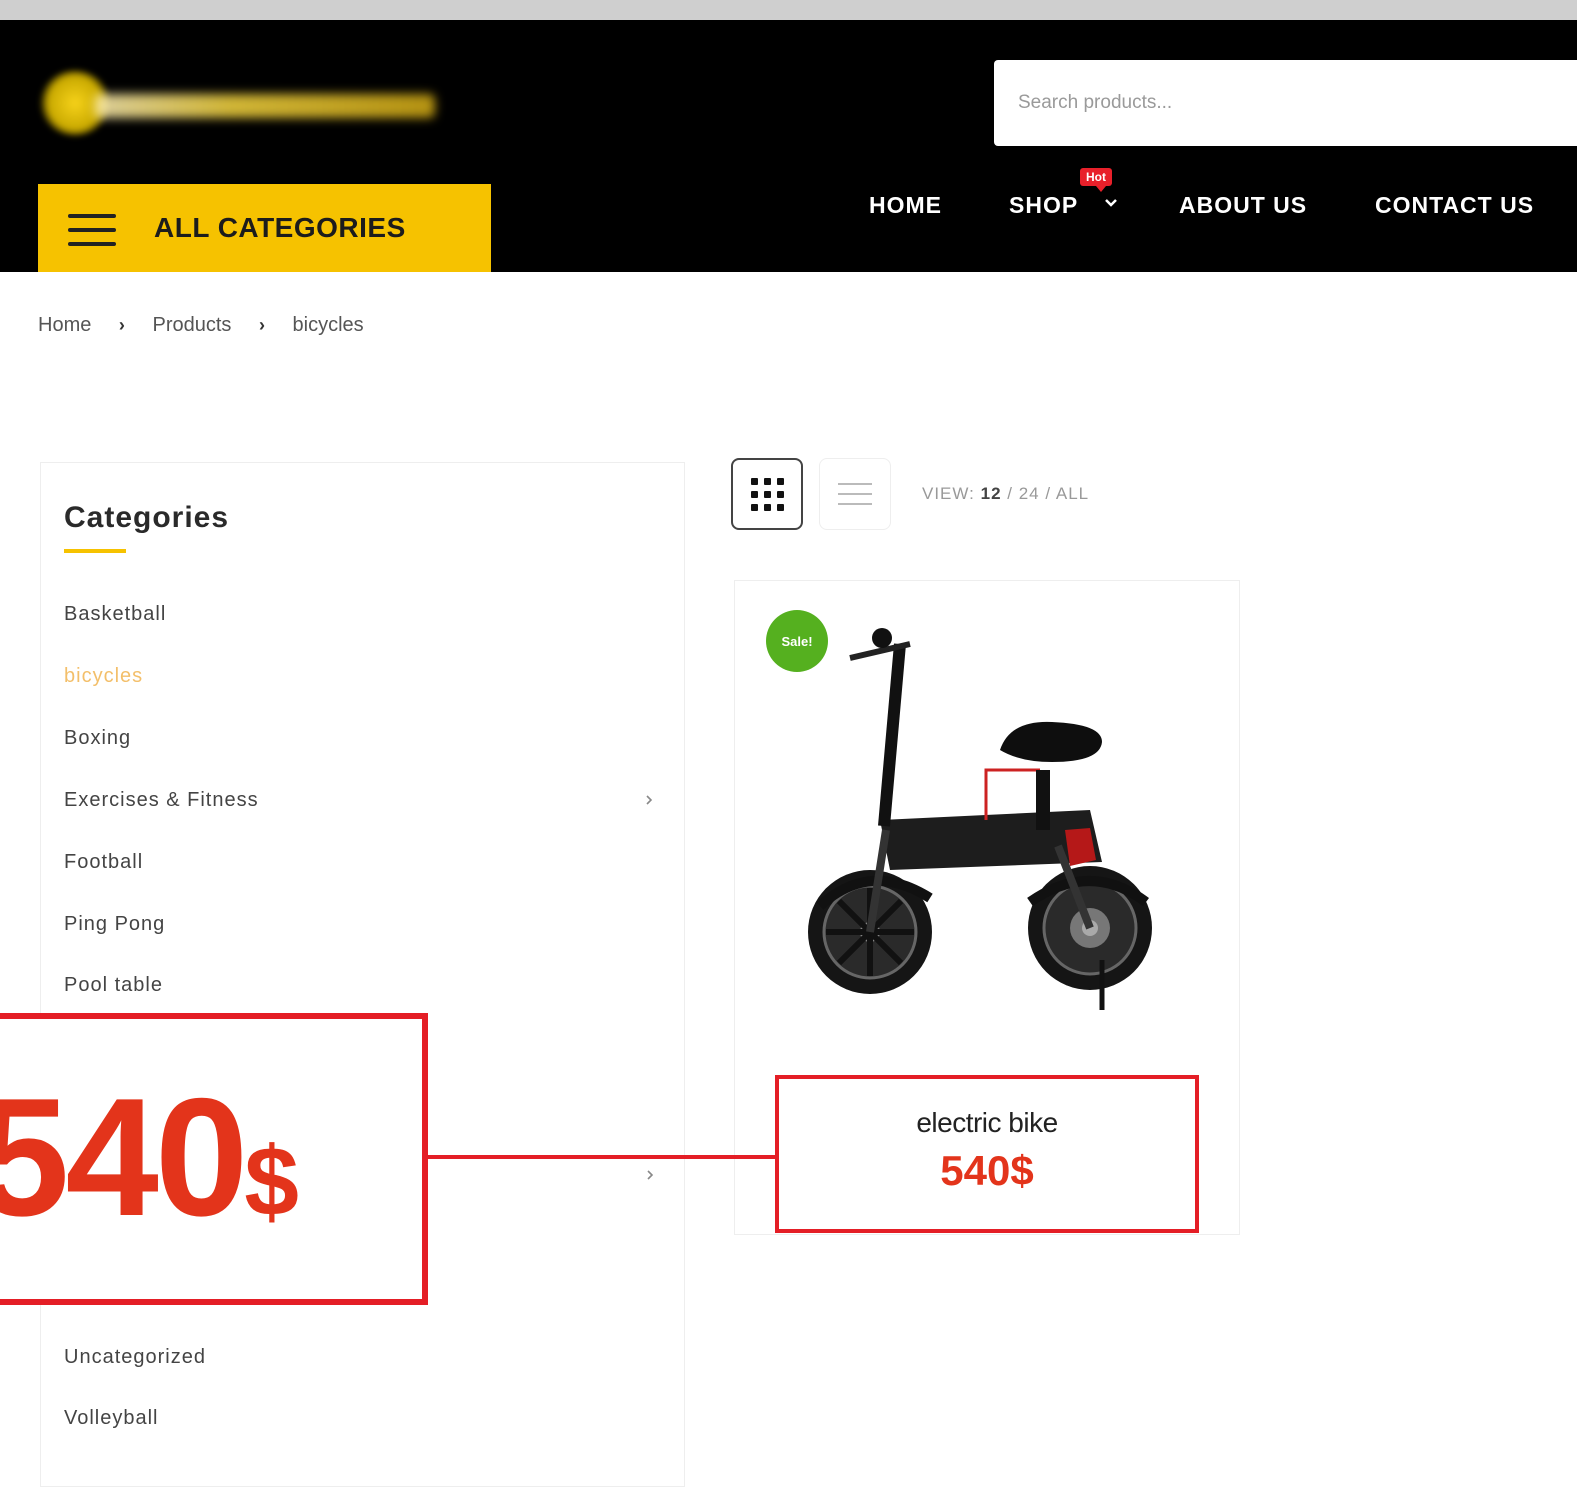 The image size is (1577, 1487). Describe the element at coordinates (191, 325) in the screenshot. I see `breadcrumb-products: Products` at that location.